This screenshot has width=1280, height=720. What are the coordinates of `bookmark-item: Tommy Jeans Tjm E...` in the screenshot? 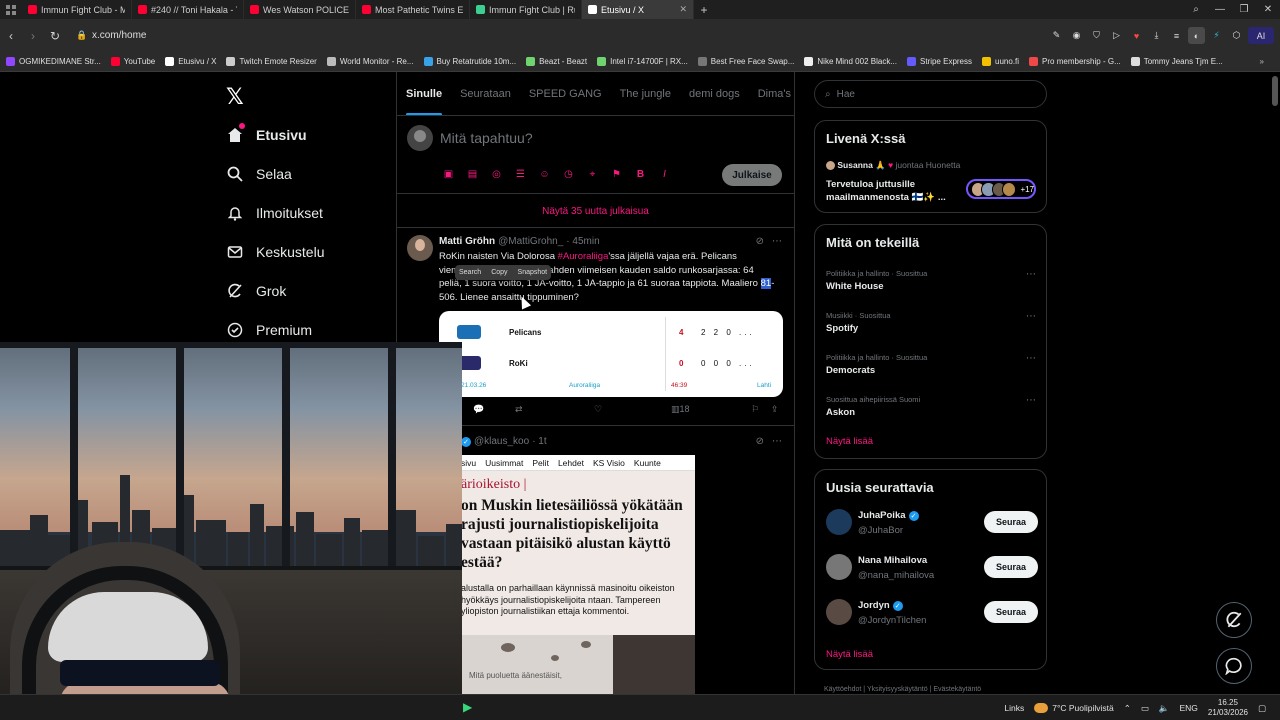 It's located at (1176, 61).